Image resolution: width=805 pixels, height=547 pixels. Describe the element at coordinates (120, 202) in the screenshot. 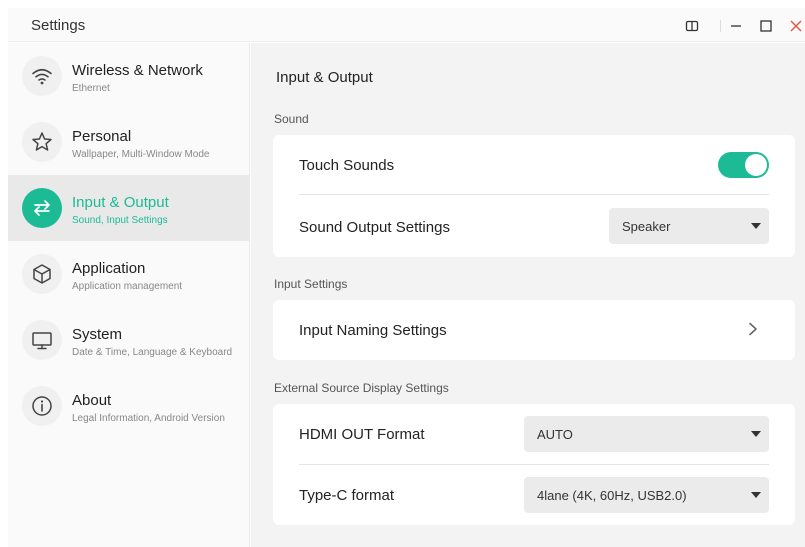

I see `sidebar-item-label: Input & Output` at that location.